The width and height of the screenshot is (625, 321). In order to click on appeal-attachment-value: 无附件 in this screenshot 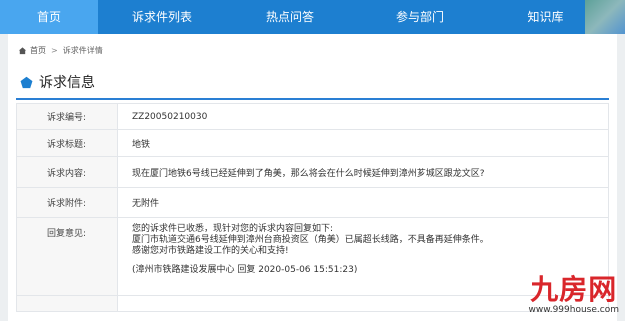, I will do `click(363, 202)`.